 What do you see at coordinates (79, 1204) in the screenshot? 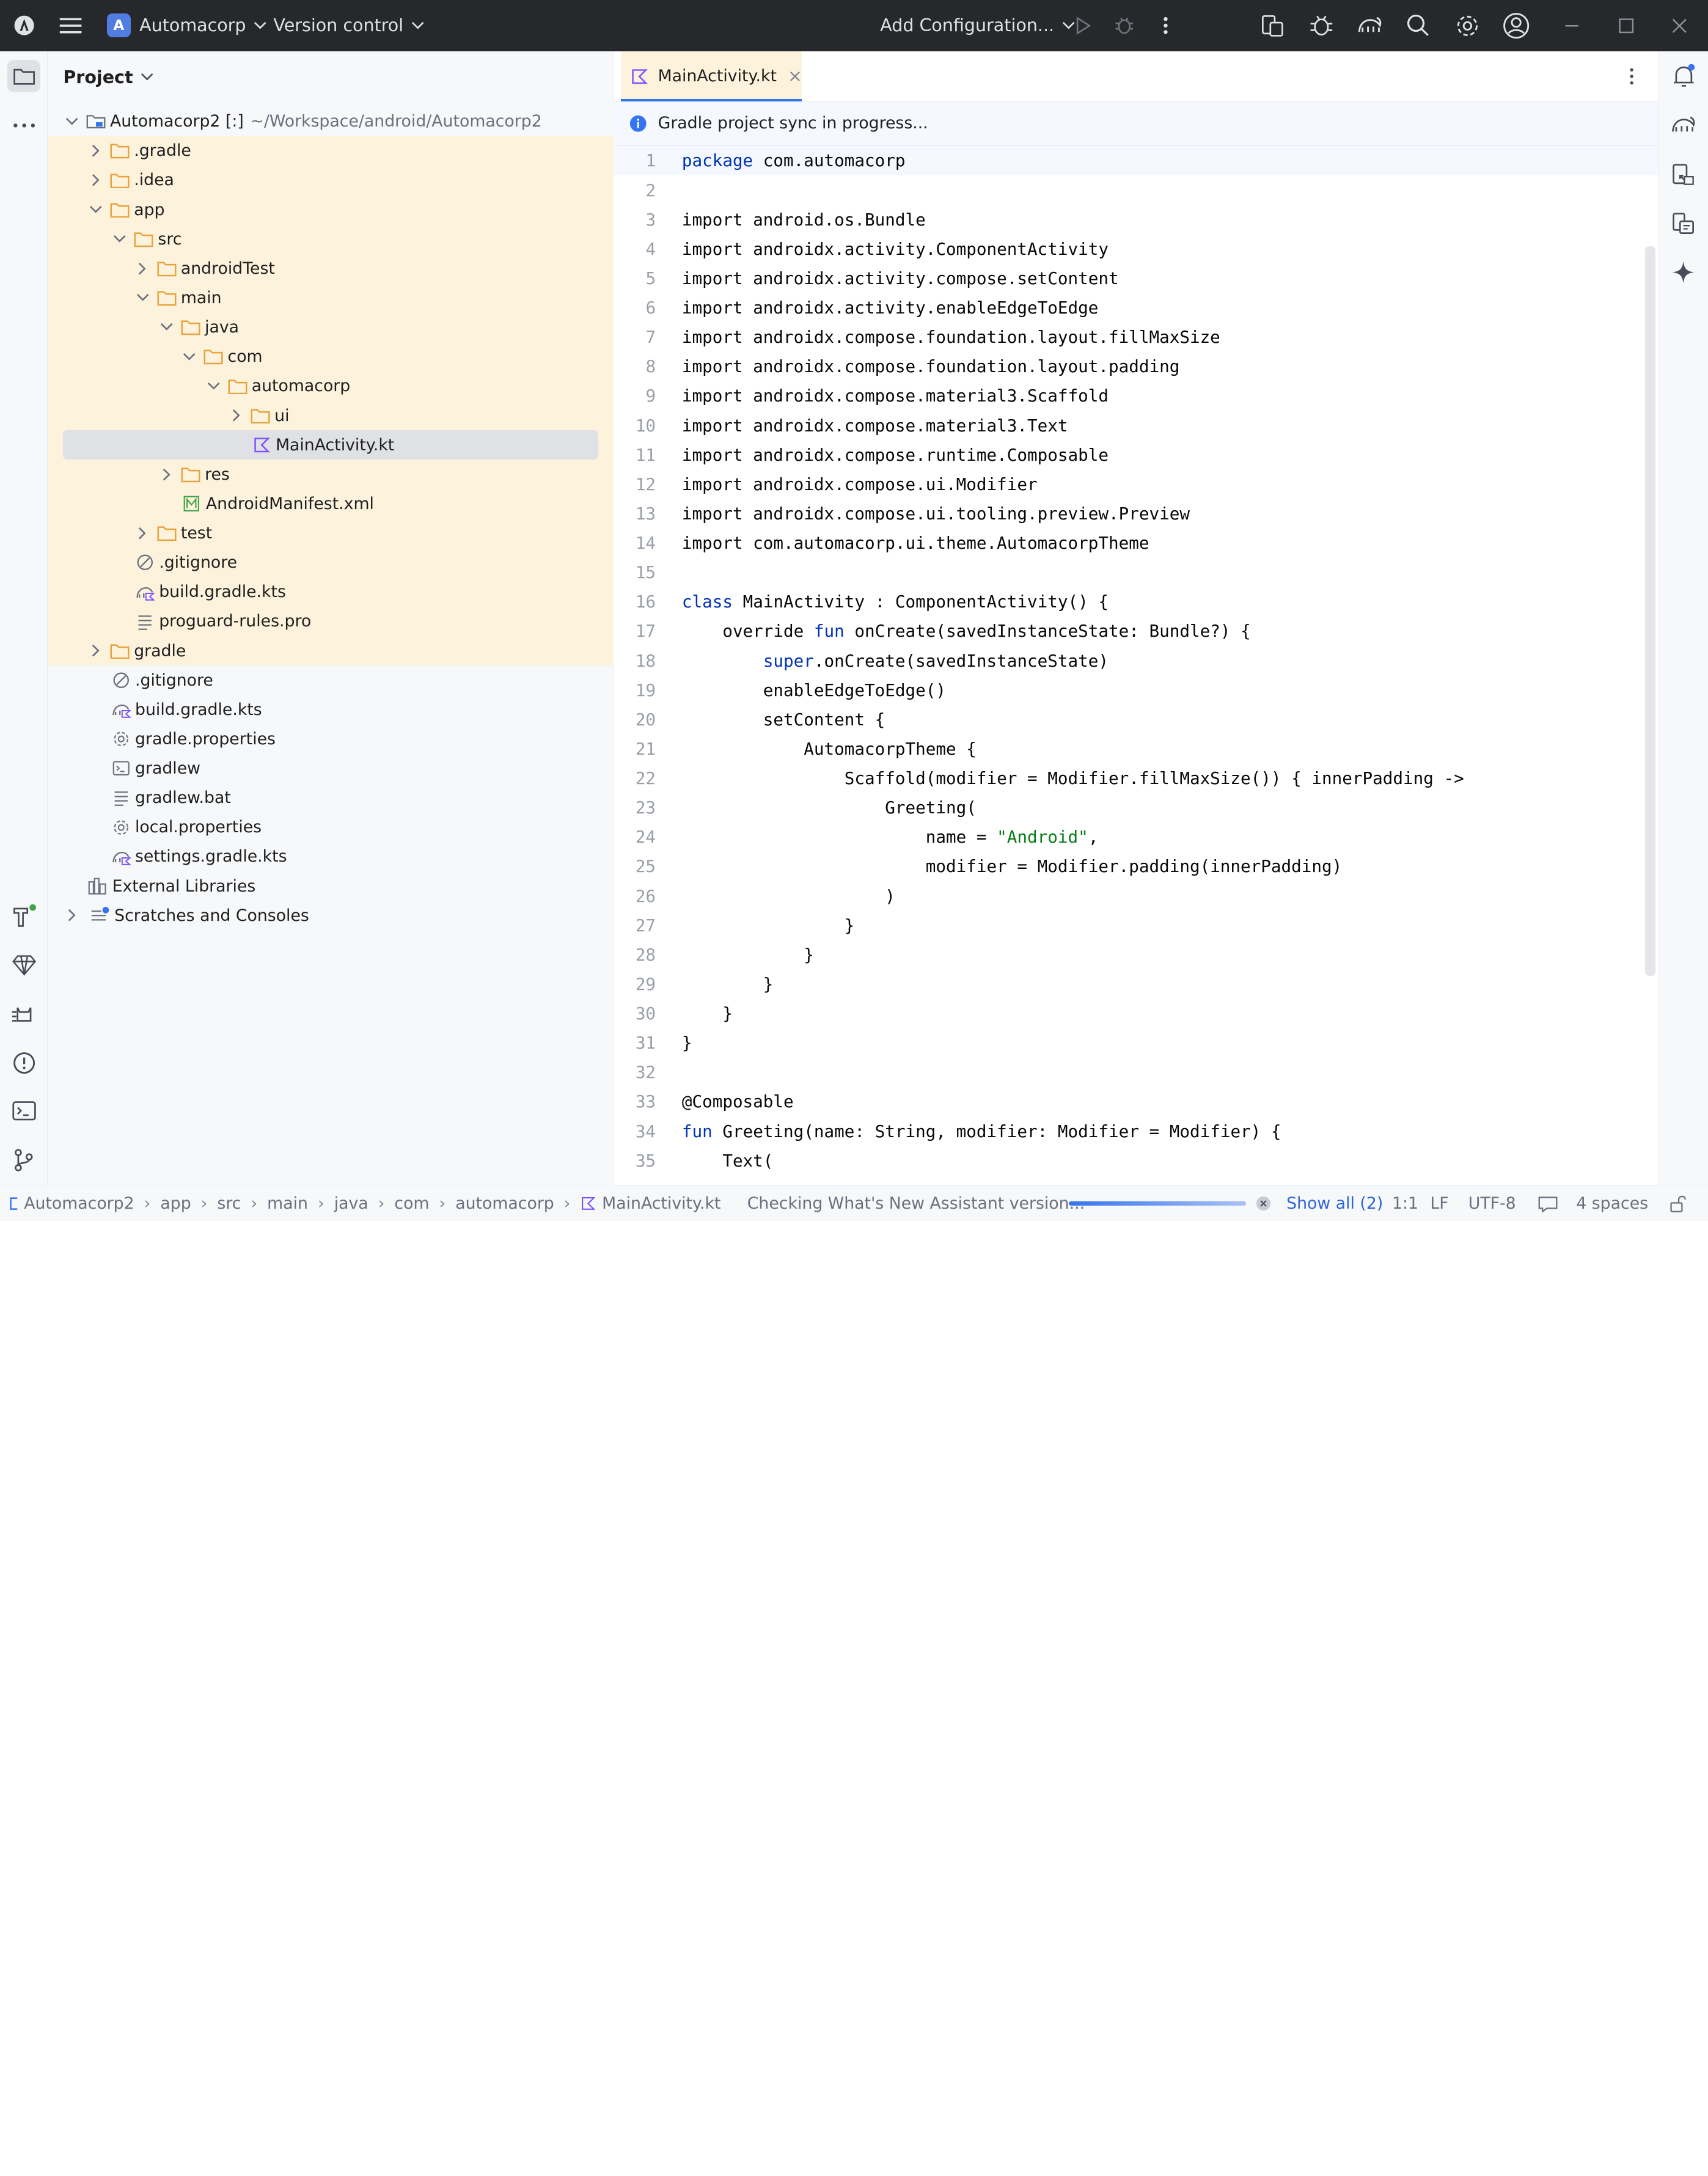
I see `breadcrumb-item: Automacorp2` at bounding box center [79, 1204].